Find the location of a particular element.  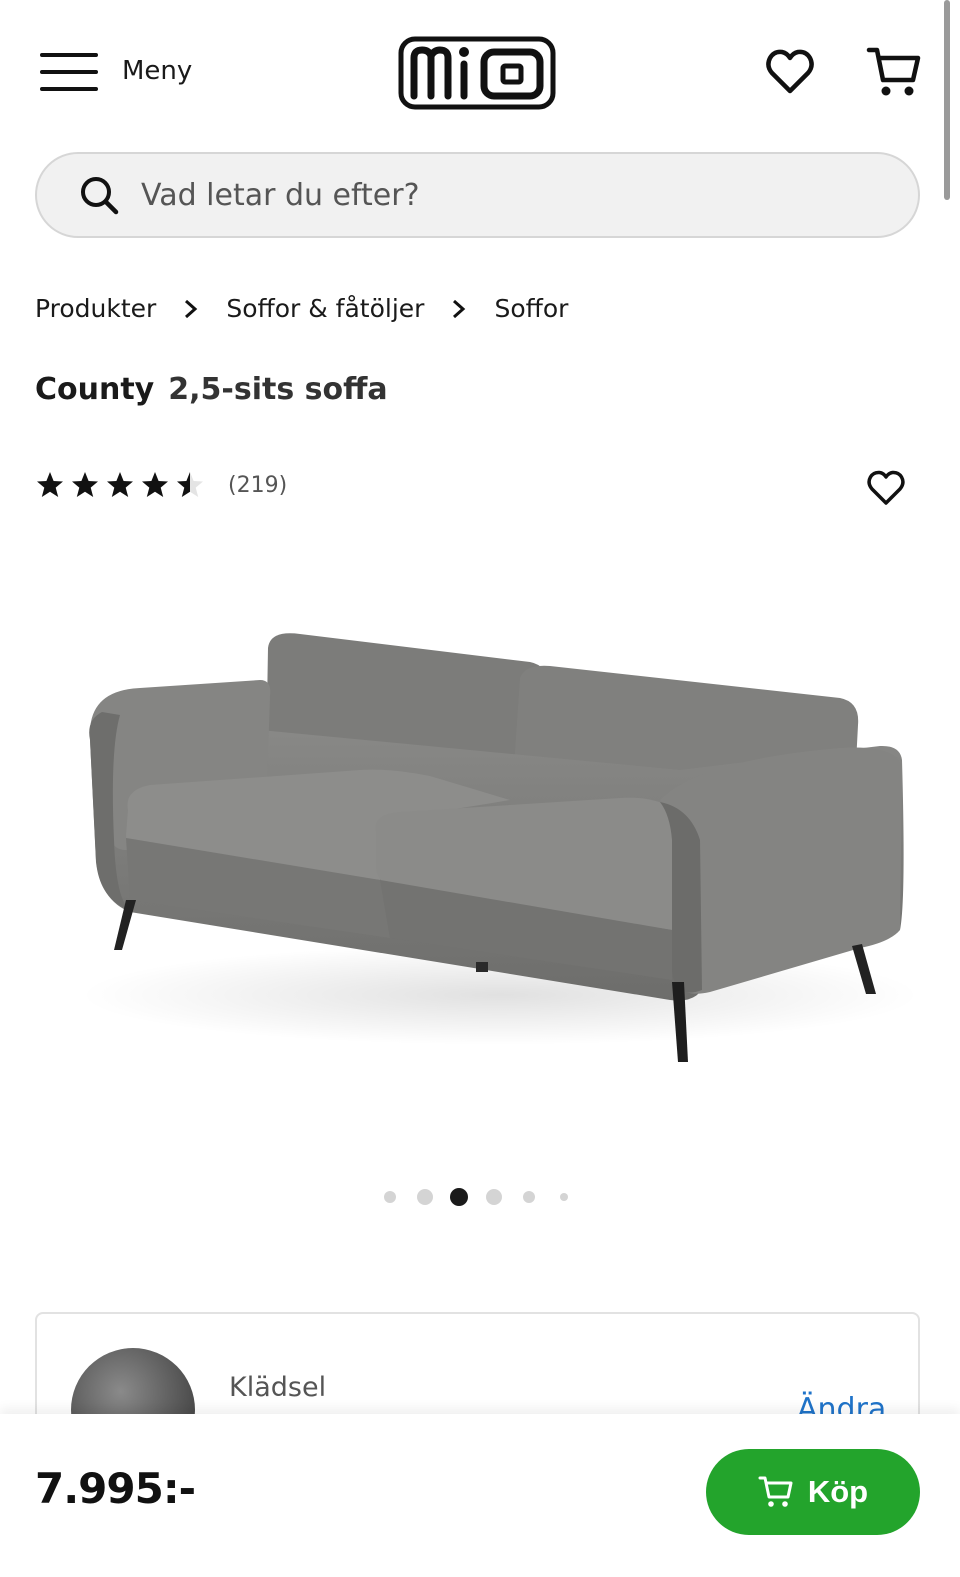

search-bar is located at coordinates (477, 195).